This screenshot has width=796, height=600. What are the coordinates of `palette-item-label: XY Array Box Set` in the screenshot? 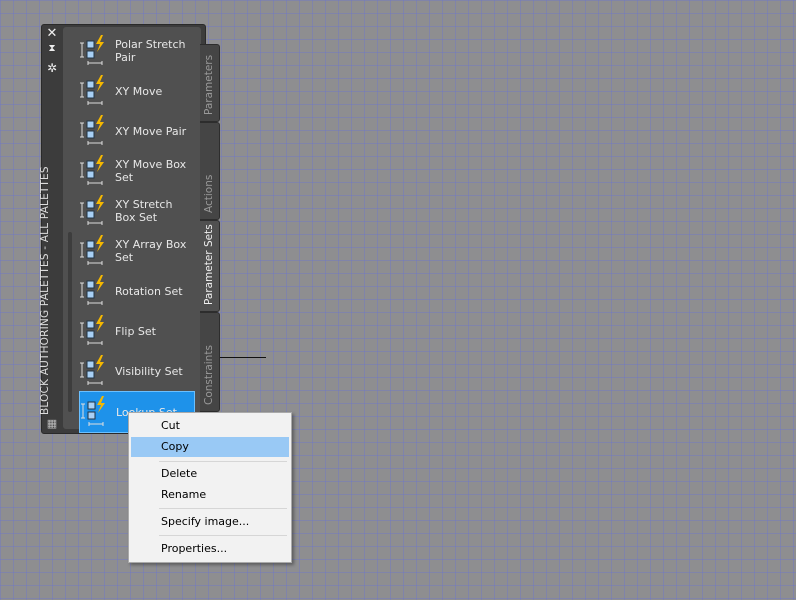 It's located at (151, 251).